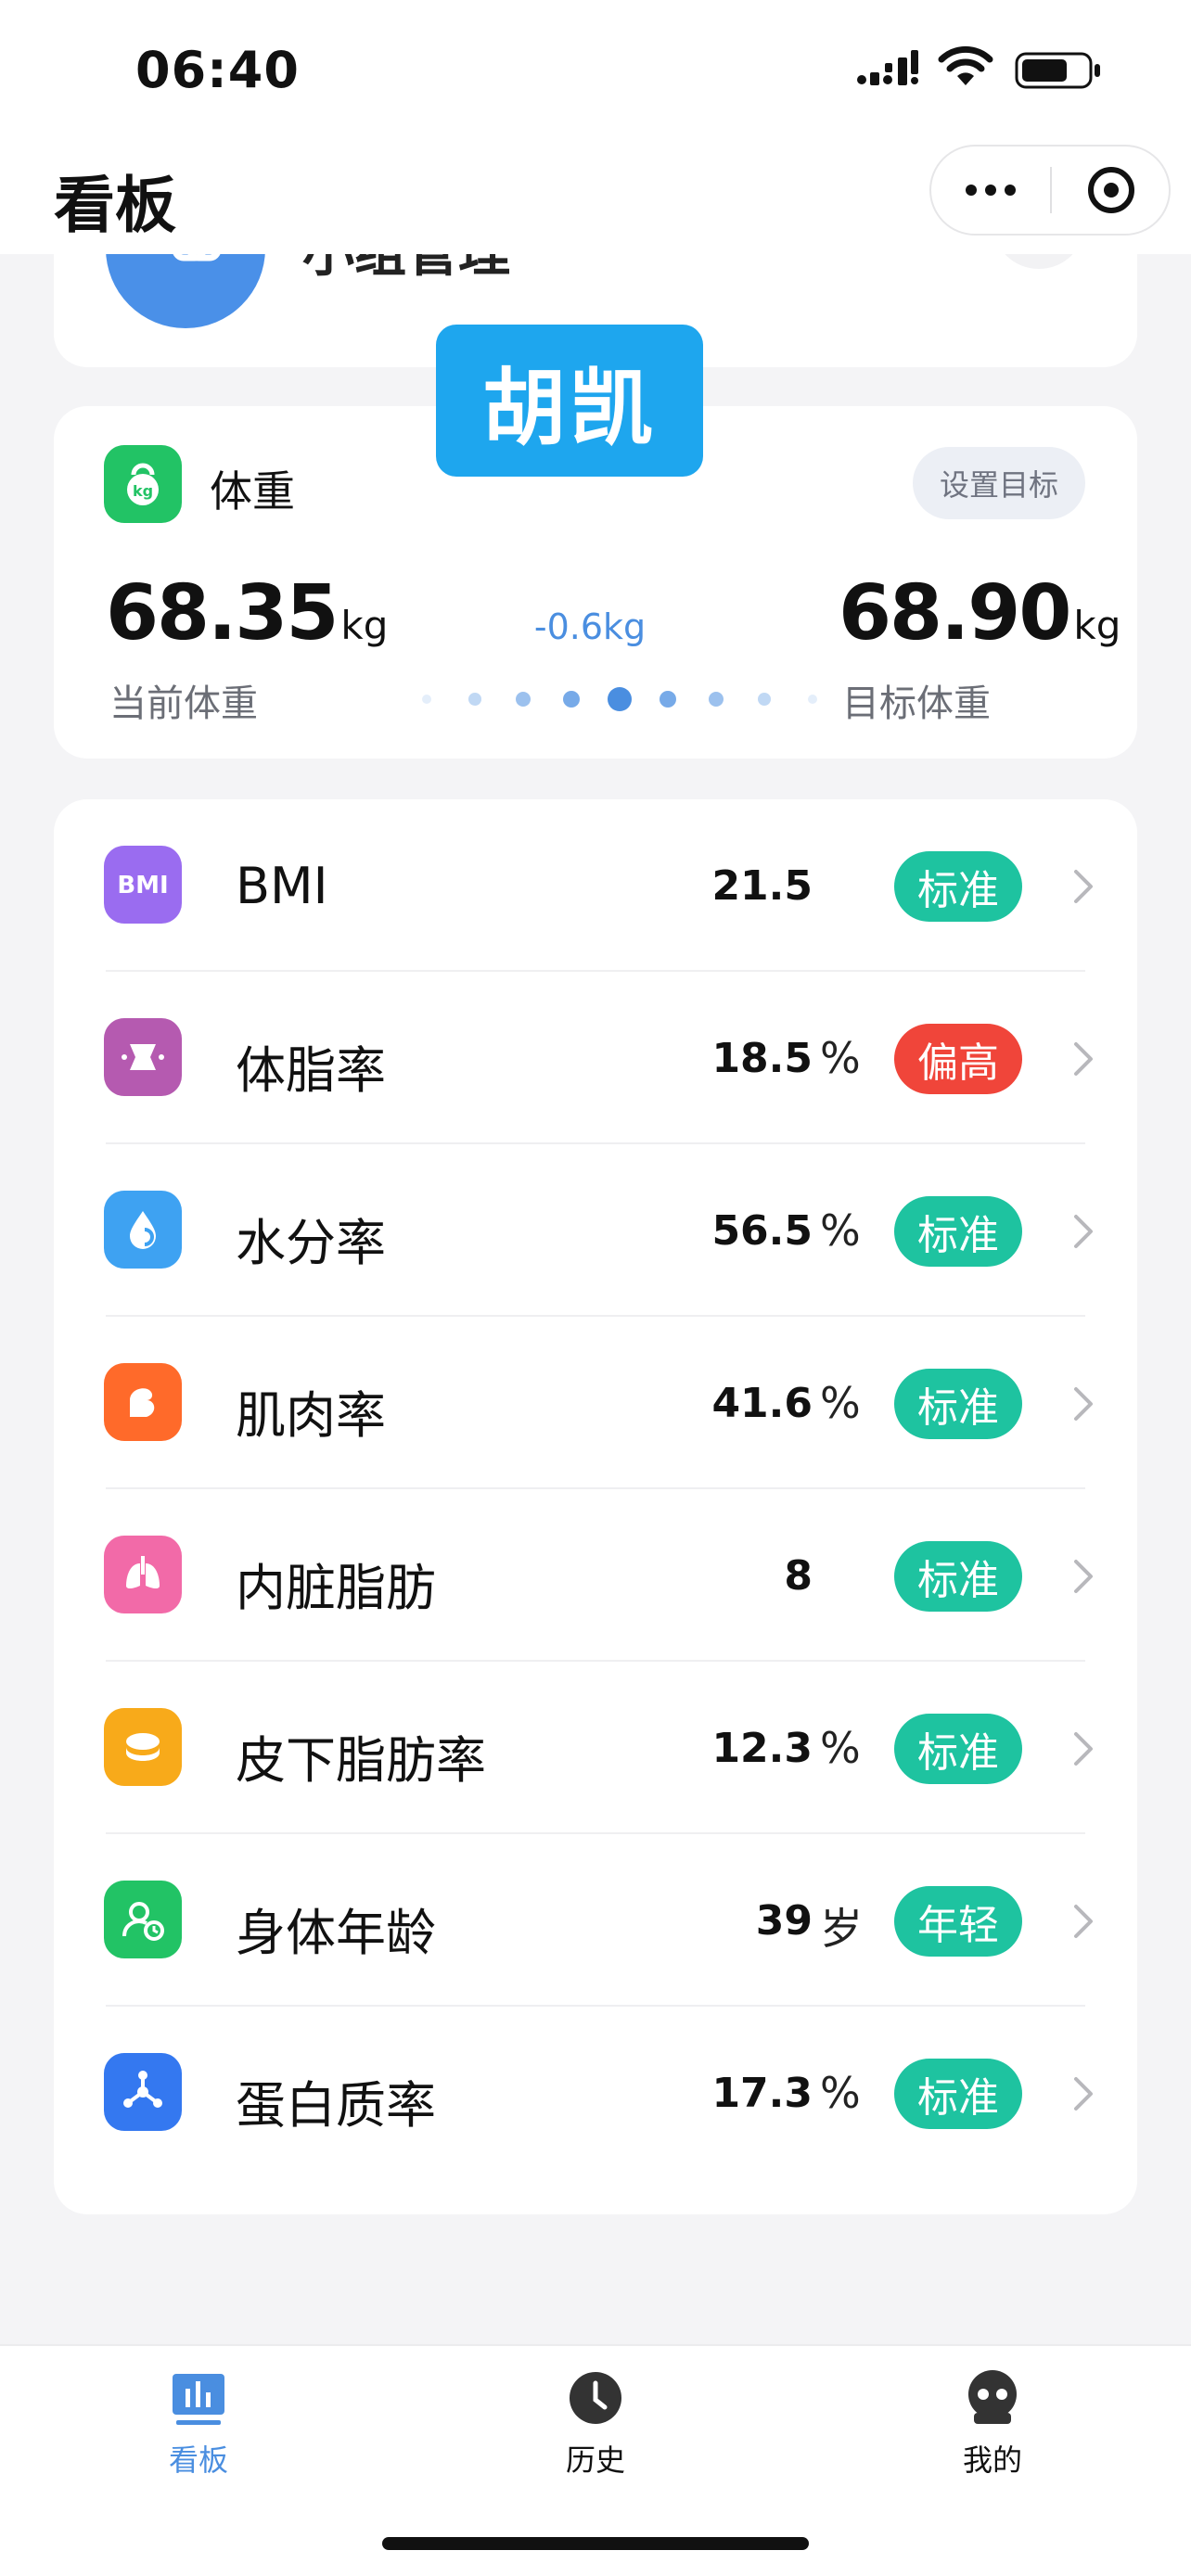  I want to click on target-weight: 68.90kg, so click(980, 613).